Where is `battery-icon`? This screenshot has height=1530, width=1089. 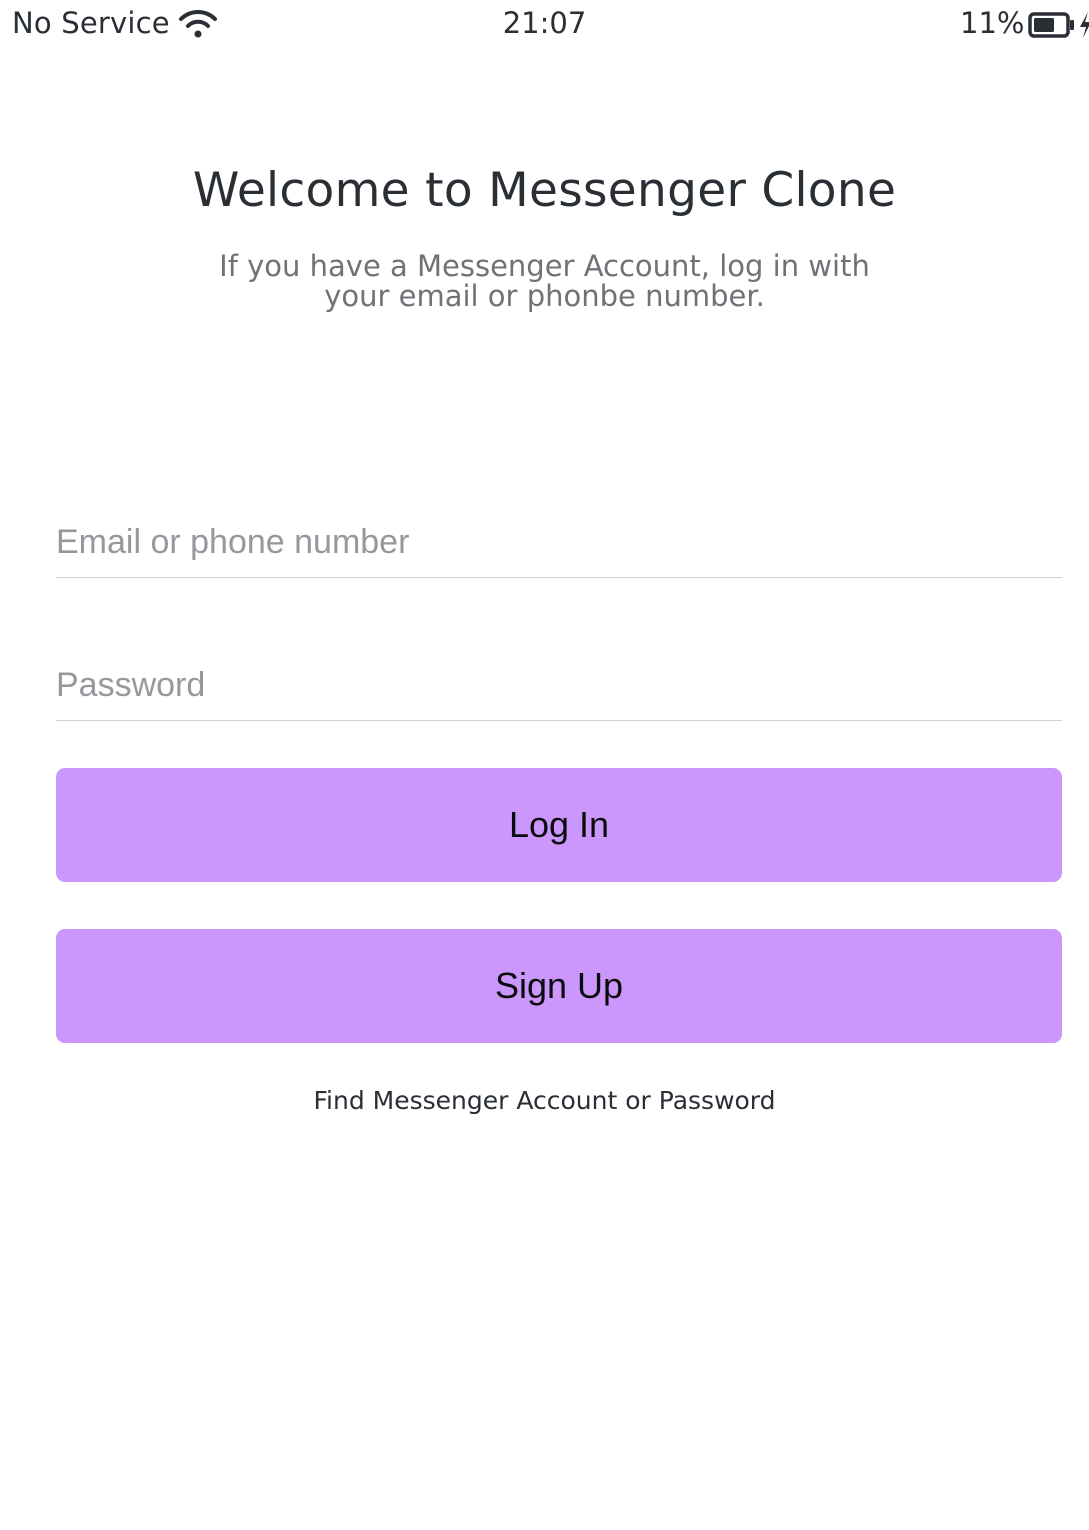 battery-icon is located at coordinates (1052, 25).